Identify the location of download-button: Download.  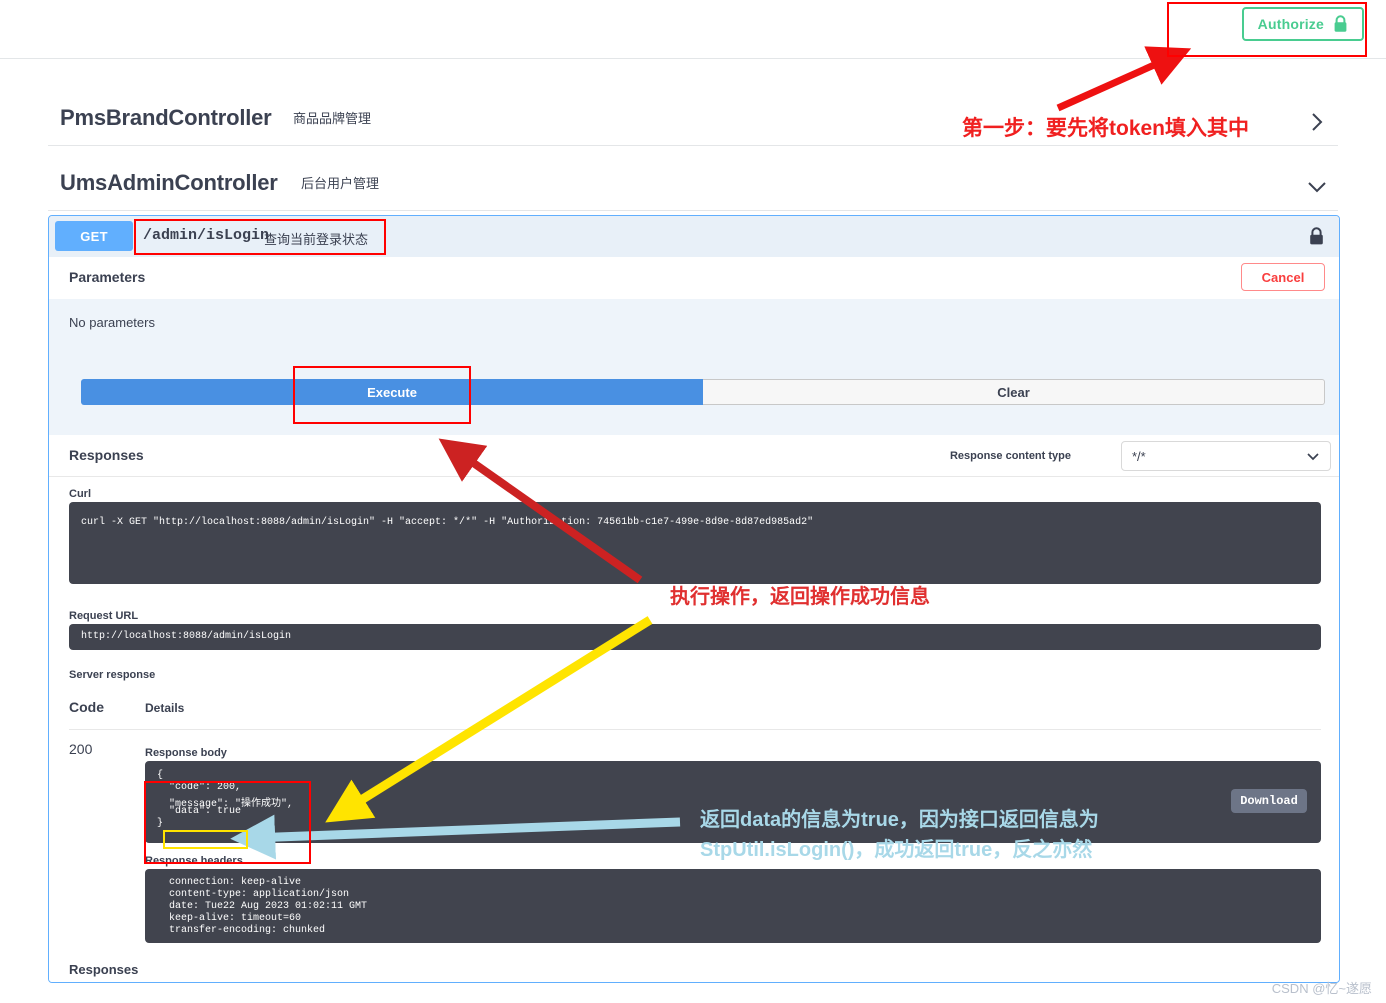
(1269, 801).